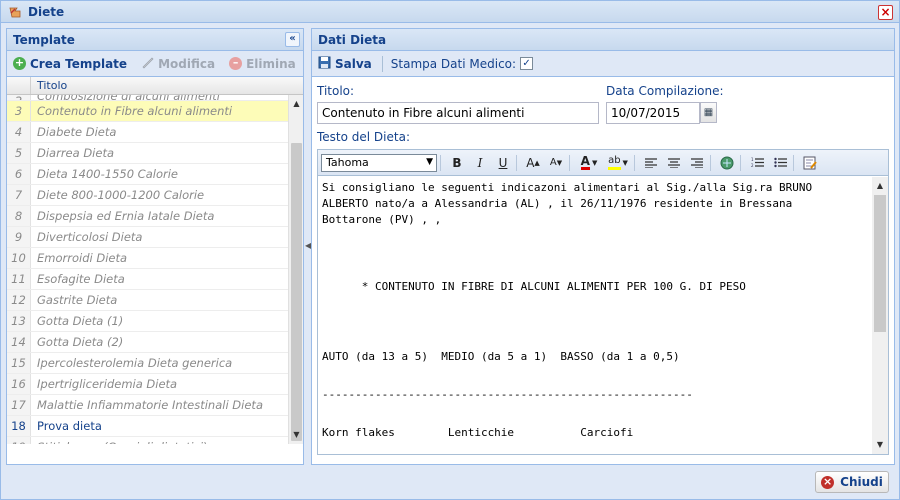 The height and width of the screenshot is (500, 900). Describe the element at coordinates (503, 163) in the screenshot. I see `underline-icon: U` at that location.